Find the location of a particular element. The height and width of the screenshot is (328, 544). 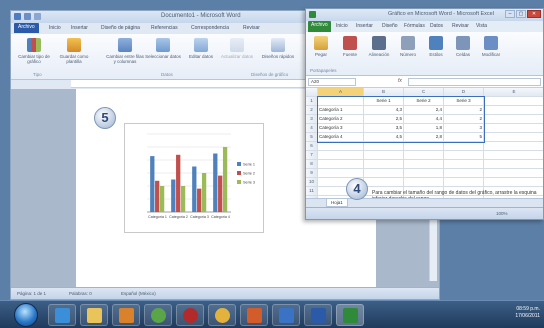

row-number: 11 is located at coordinates (312, 191).